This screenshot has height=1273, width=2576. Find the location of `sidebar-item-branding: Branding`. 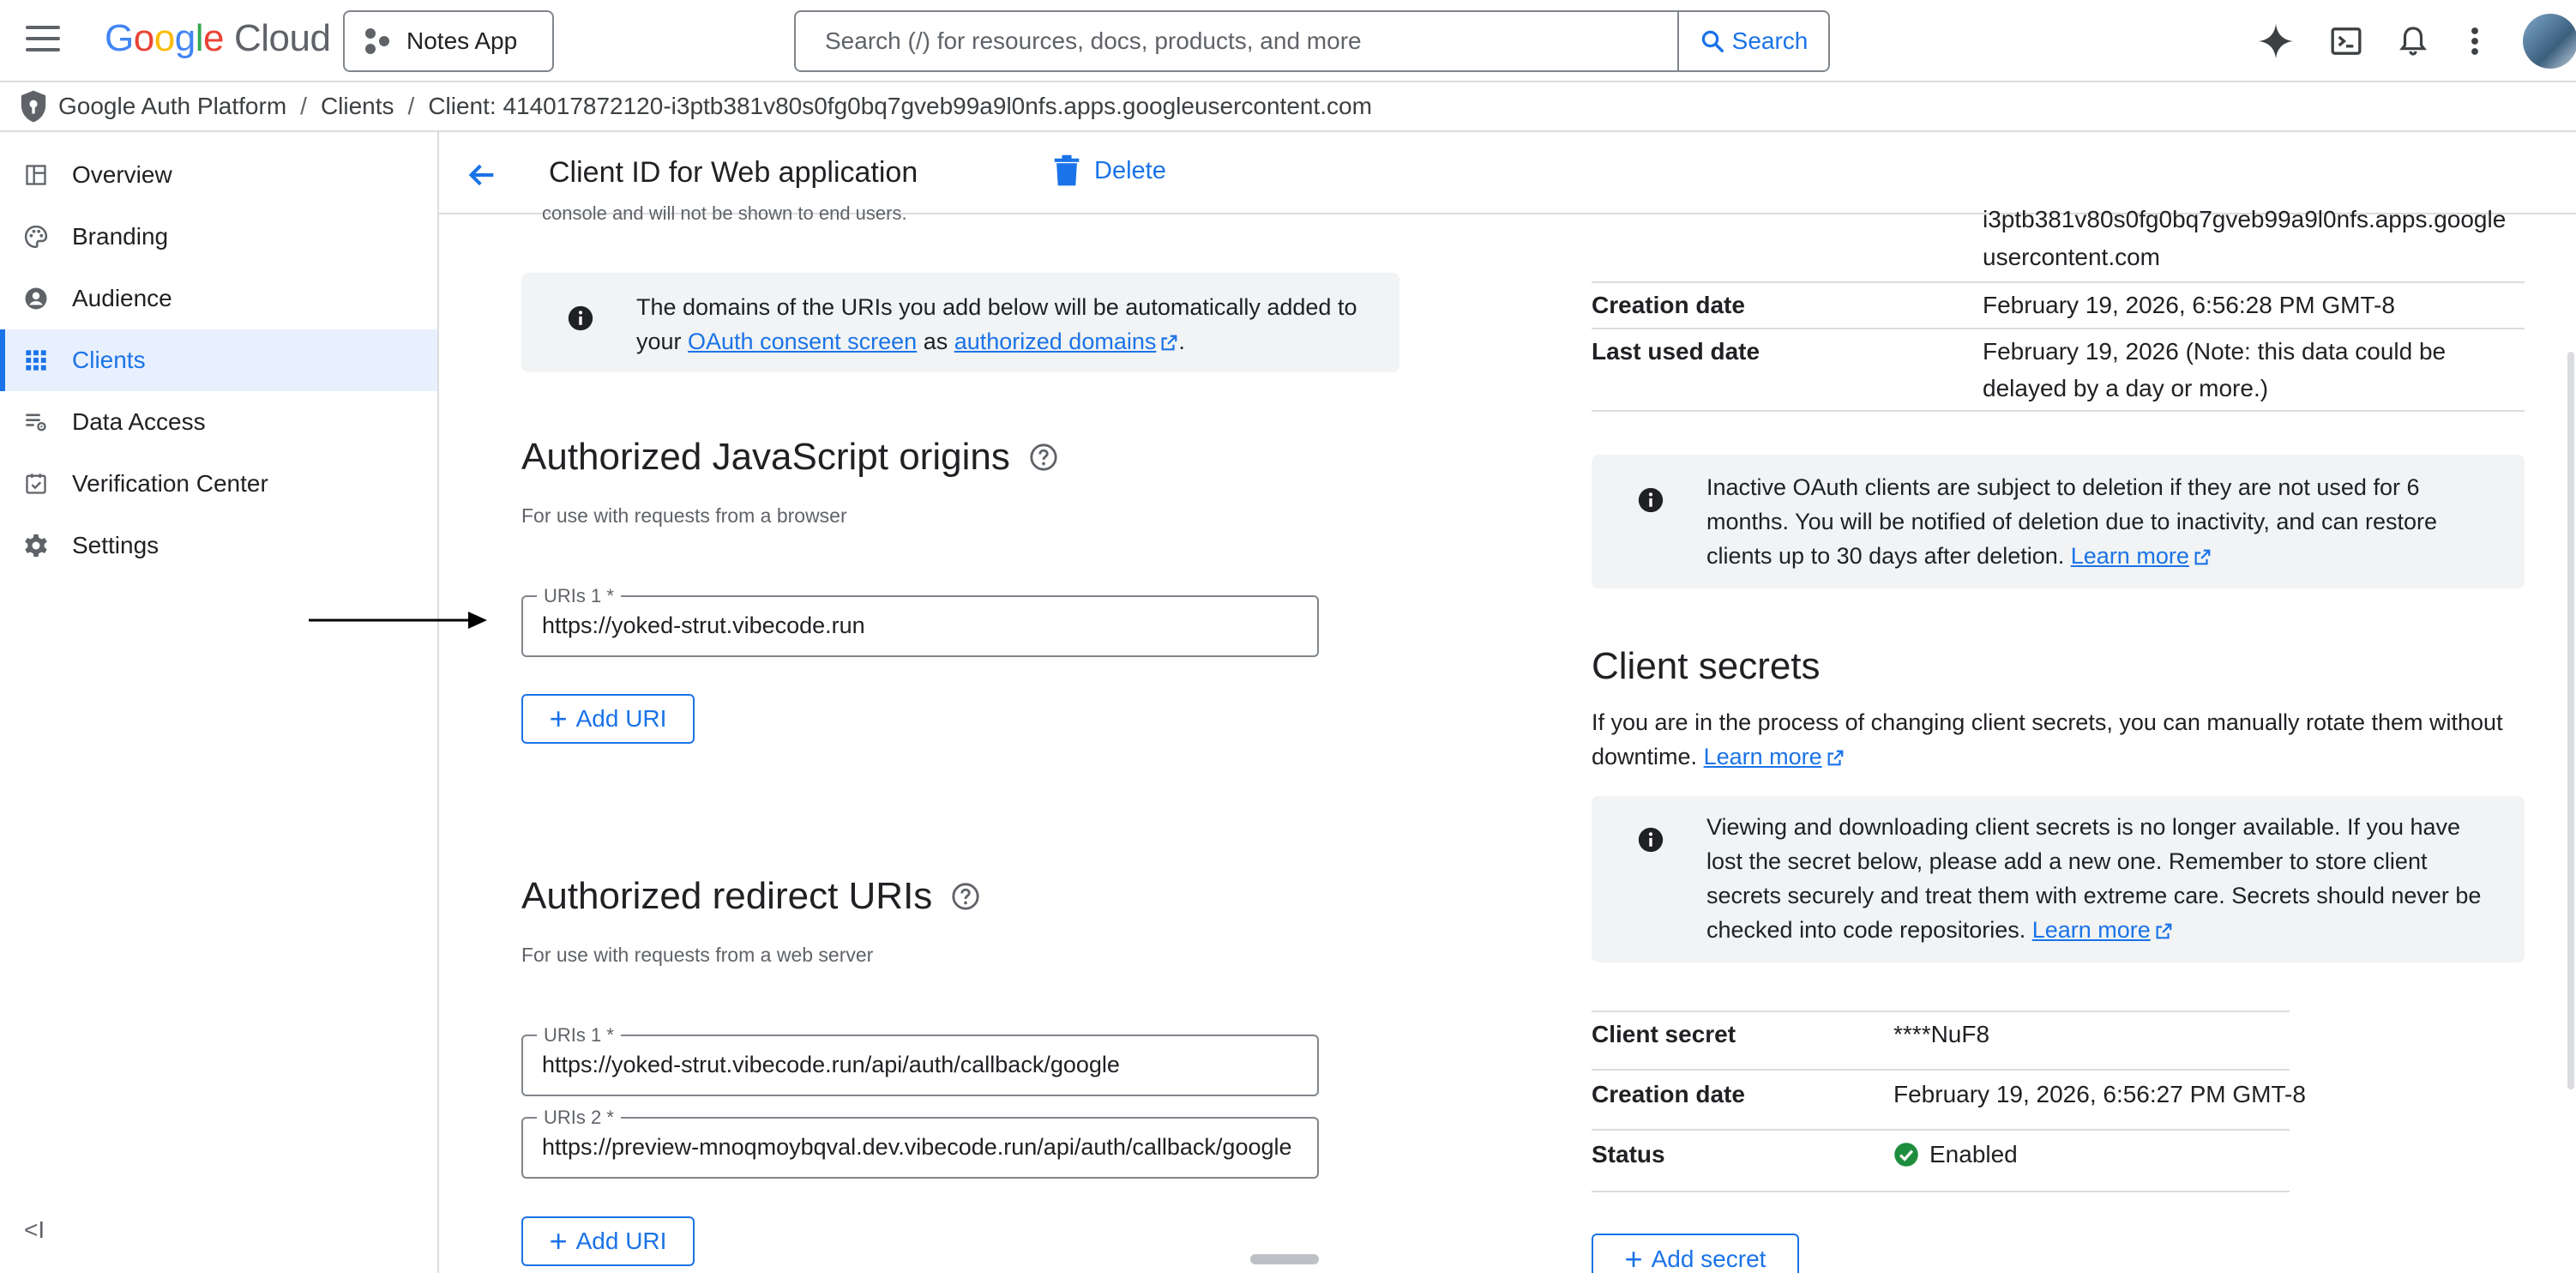

sidebar-item-branding: Branding is located at coordinates (218, 237).